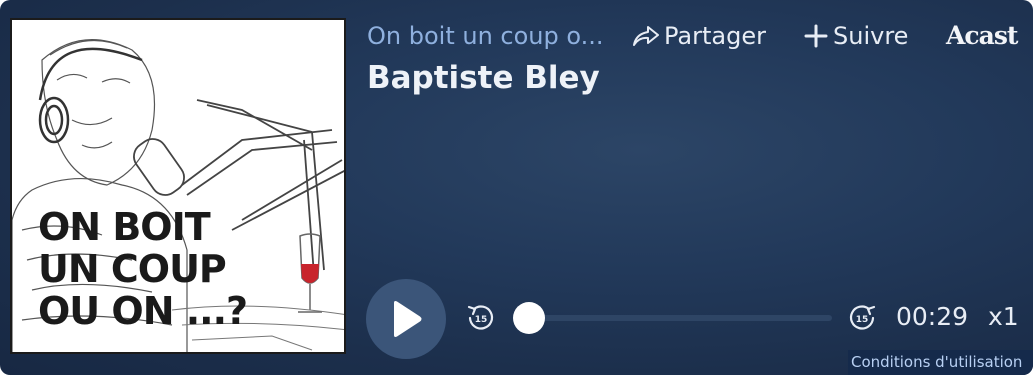 The height and width of the screenshot is (375, 1033). I want to click on rewind-15-icon: 15, so click(480, 317).